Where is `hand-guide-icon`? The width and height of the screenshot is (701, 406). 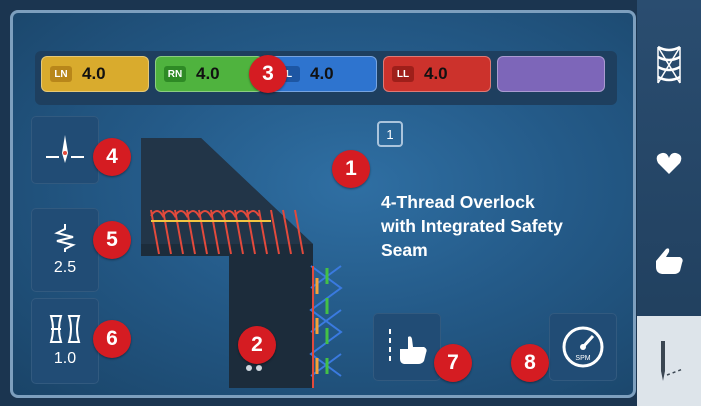 hand-guide-icon is located at coordinates (408, 347).